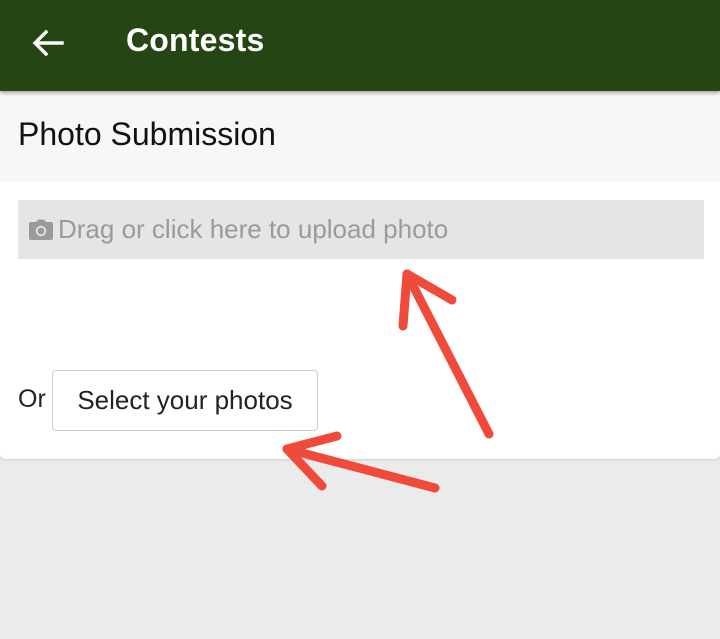  I want to click on or-label: Or, so click(32, 399).